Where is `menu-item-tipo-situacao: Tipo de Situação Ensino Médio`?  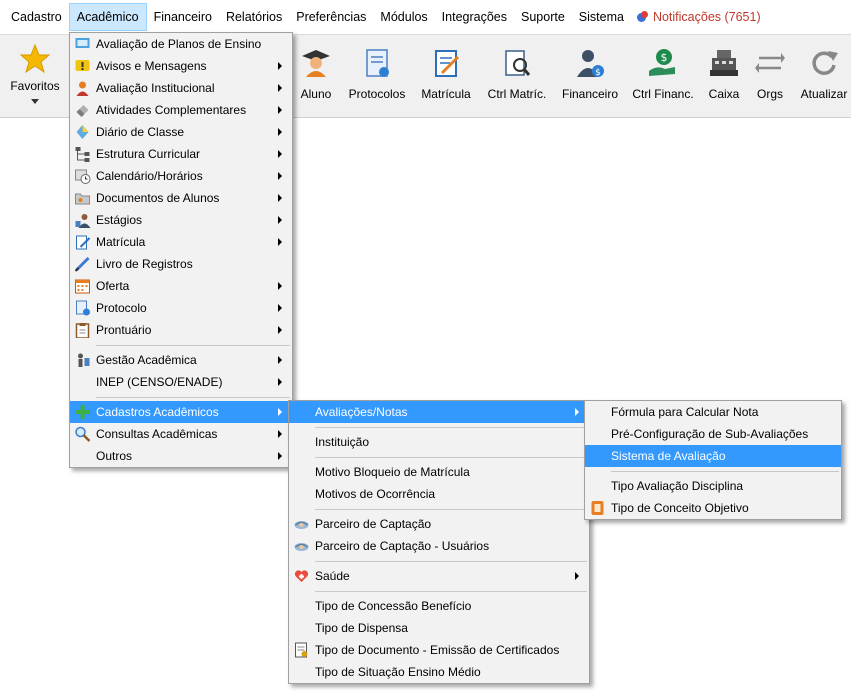 menu-item-tipo-situacao: Tipo de Situação Ensino Médio is located at coordinates (439, 672).